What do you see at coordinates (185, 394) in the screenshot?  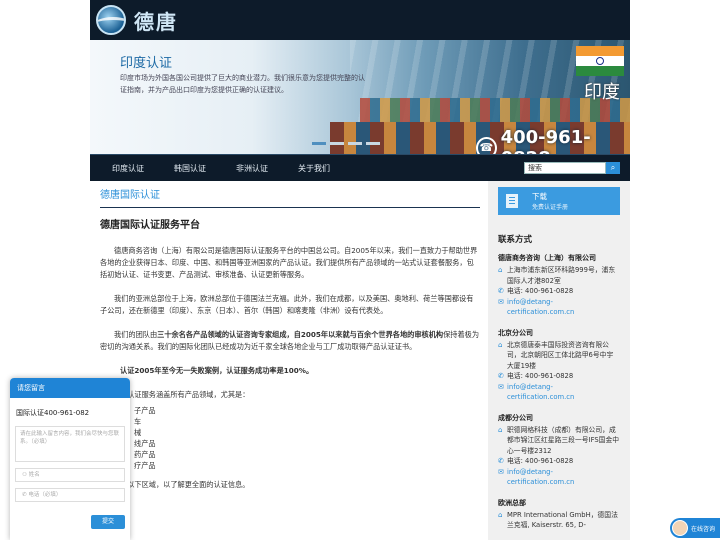 I see `paragraph-fields: 的认证服务涵盖所有产品领域，尤其是：` at bounding box center [185, 394].